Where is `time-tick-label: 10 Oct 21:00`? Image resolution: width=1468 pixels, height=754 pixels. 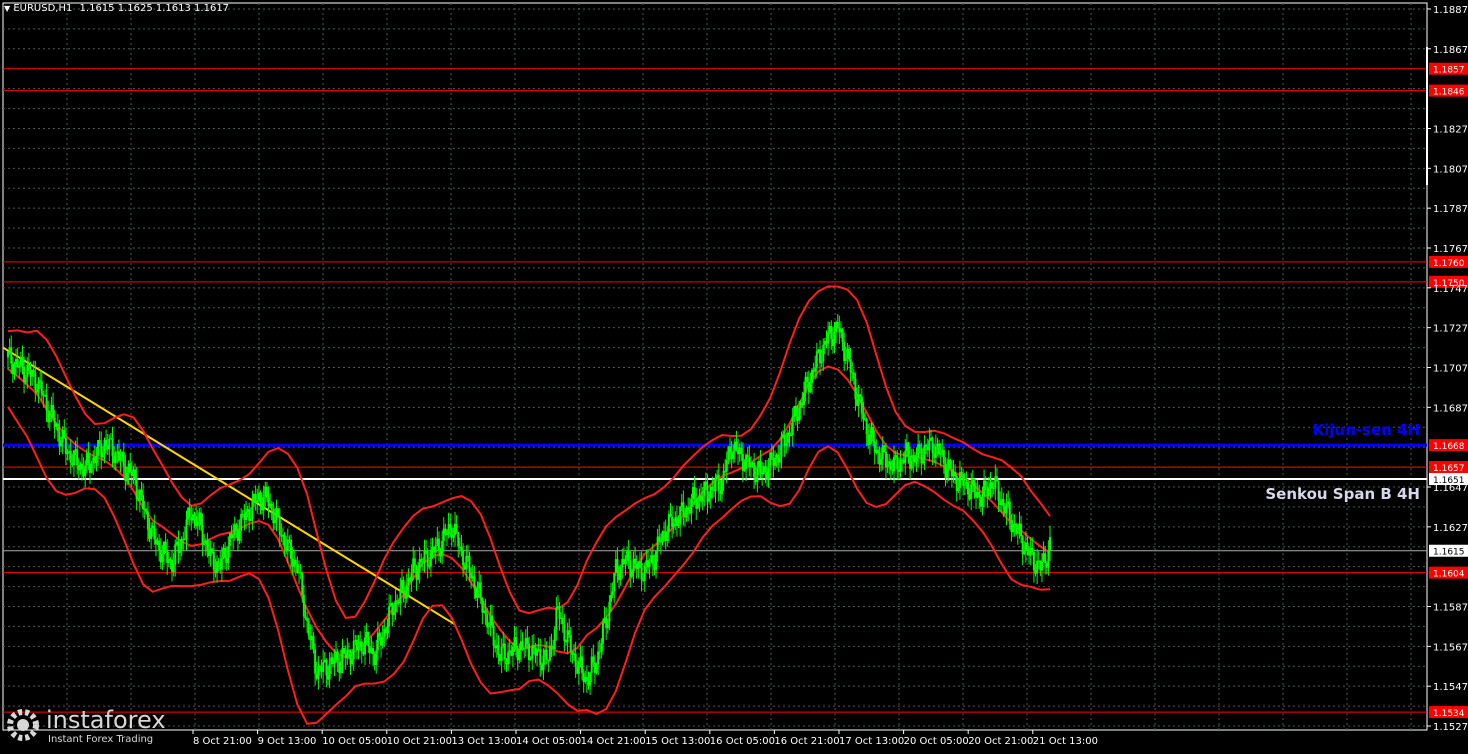 time-tick-label: 10 Oct 21:00 is located at coordinates (419, 741).